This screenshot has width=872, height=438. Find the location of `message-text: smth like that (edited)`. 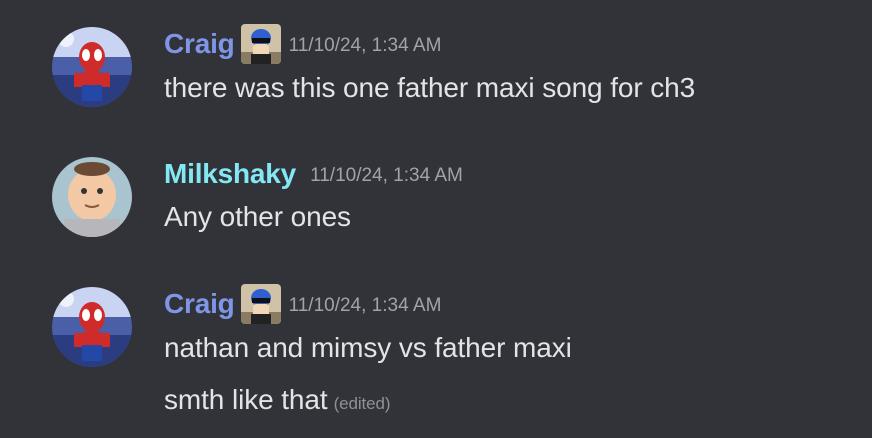

message-text: smth like that (edited) is located at coordinates (277, 400).